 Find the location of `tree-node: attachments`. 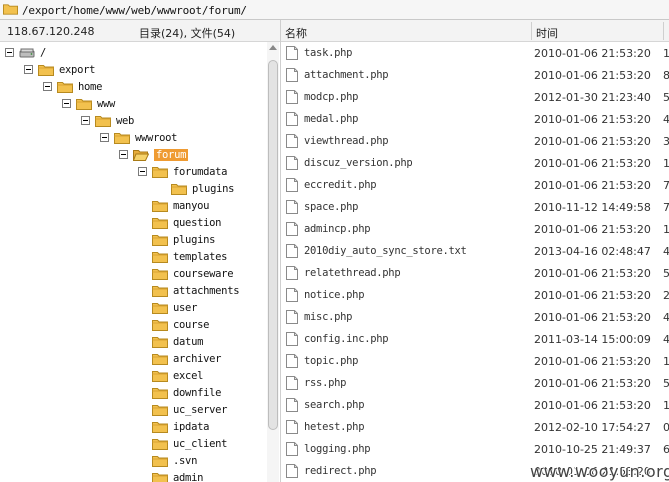

tree-node: attachments is located at coordinates (196, 290).